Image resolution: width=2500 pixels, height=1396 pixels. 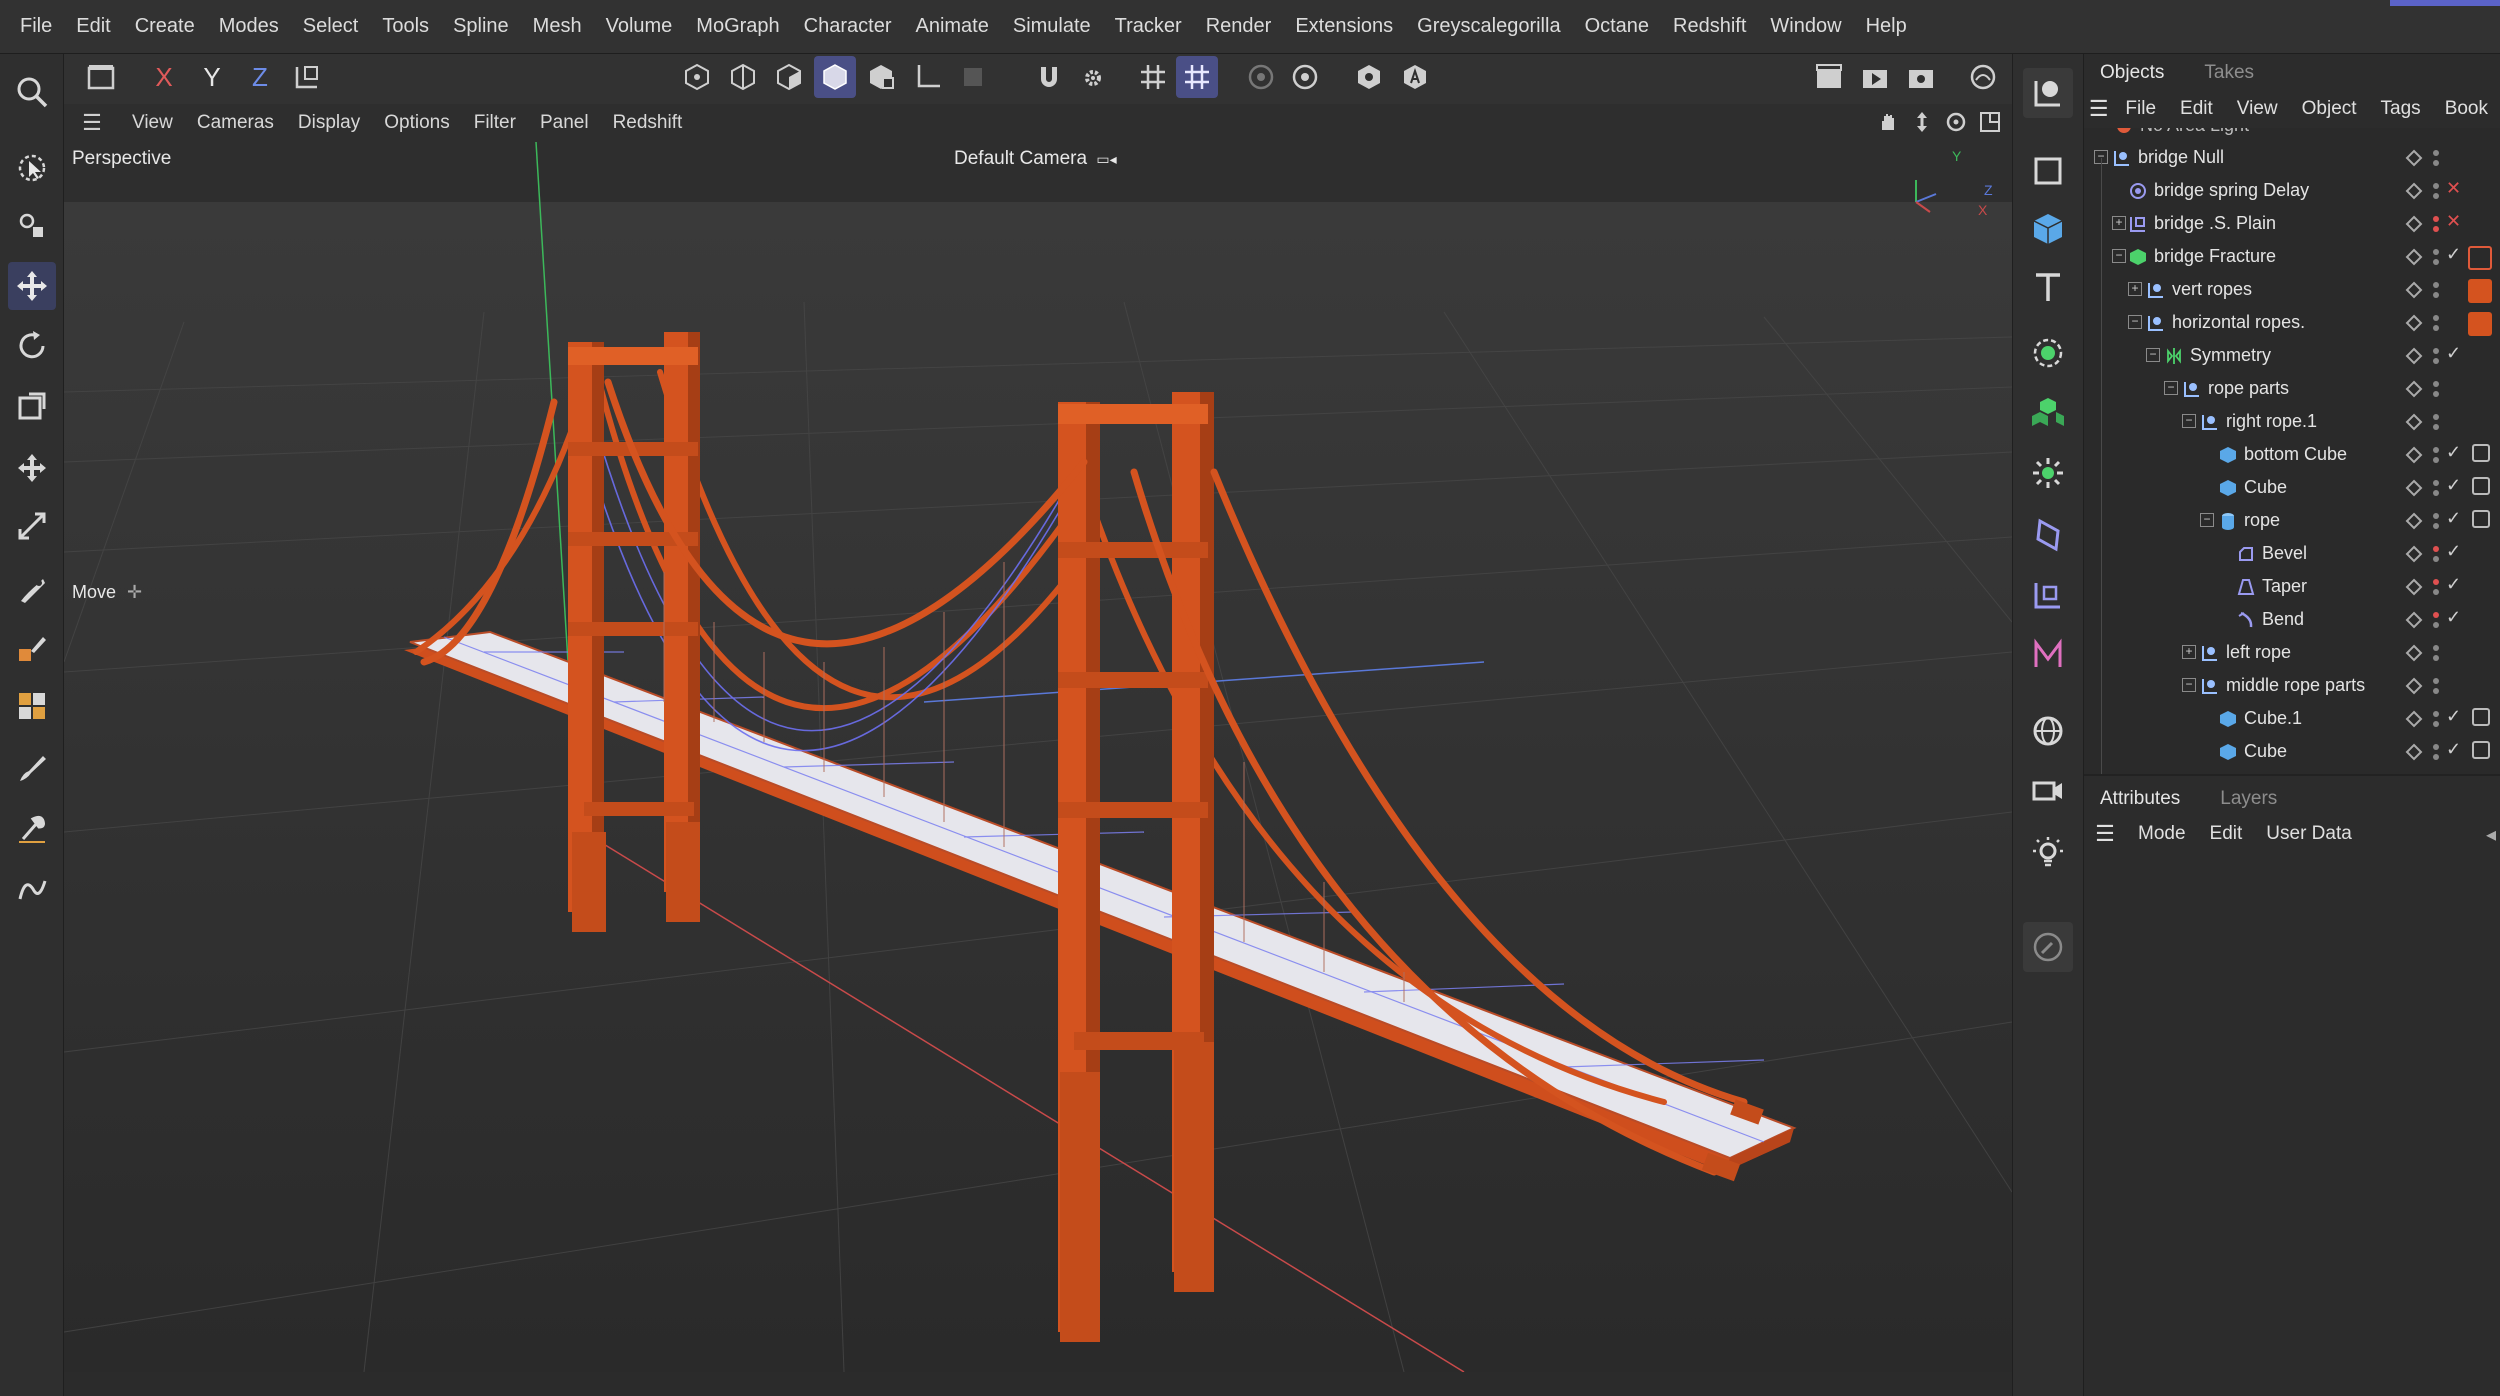 What do you see at coordinates (93, 26) in the screenshot?
I see `menu-edit: Edit` at bounding box center [93, 26].